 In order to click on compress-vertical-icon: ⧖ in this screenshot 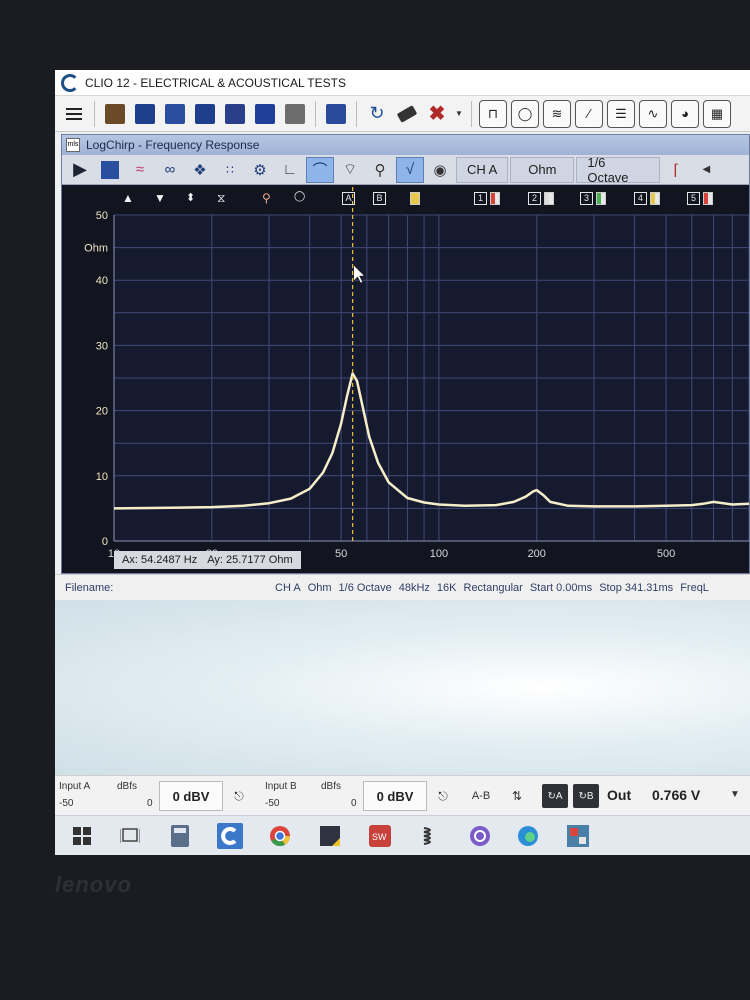, I will do `click(221, 198)`.